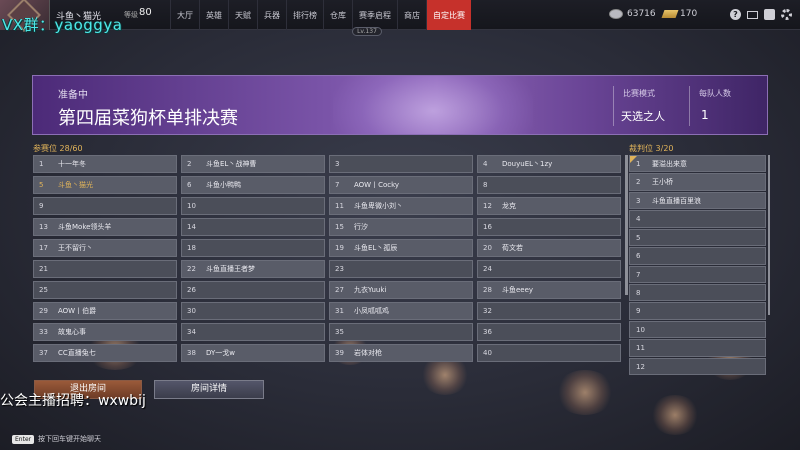 This screenshot has width=800, height=450. I want to click on participant-slot: 32, so click(549, 311).